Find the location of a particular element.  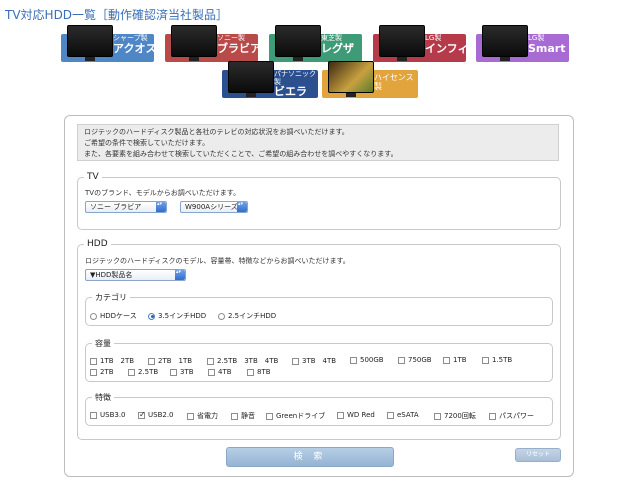

capacity-option: 2.5TB 3TB 4TB is located at coordinates (242, 361).